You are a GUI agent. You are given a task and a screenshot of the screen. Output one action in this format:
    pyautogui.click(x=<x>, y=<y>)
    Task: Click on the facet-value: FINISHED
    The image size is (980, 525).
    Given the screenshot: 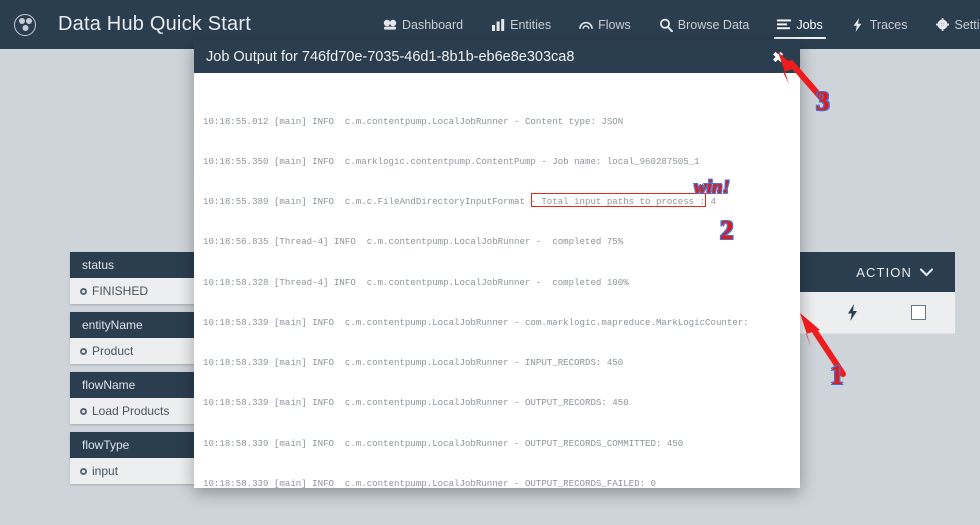 What is the action you would take?
    pyautogui.click(x=120, y=291)
    